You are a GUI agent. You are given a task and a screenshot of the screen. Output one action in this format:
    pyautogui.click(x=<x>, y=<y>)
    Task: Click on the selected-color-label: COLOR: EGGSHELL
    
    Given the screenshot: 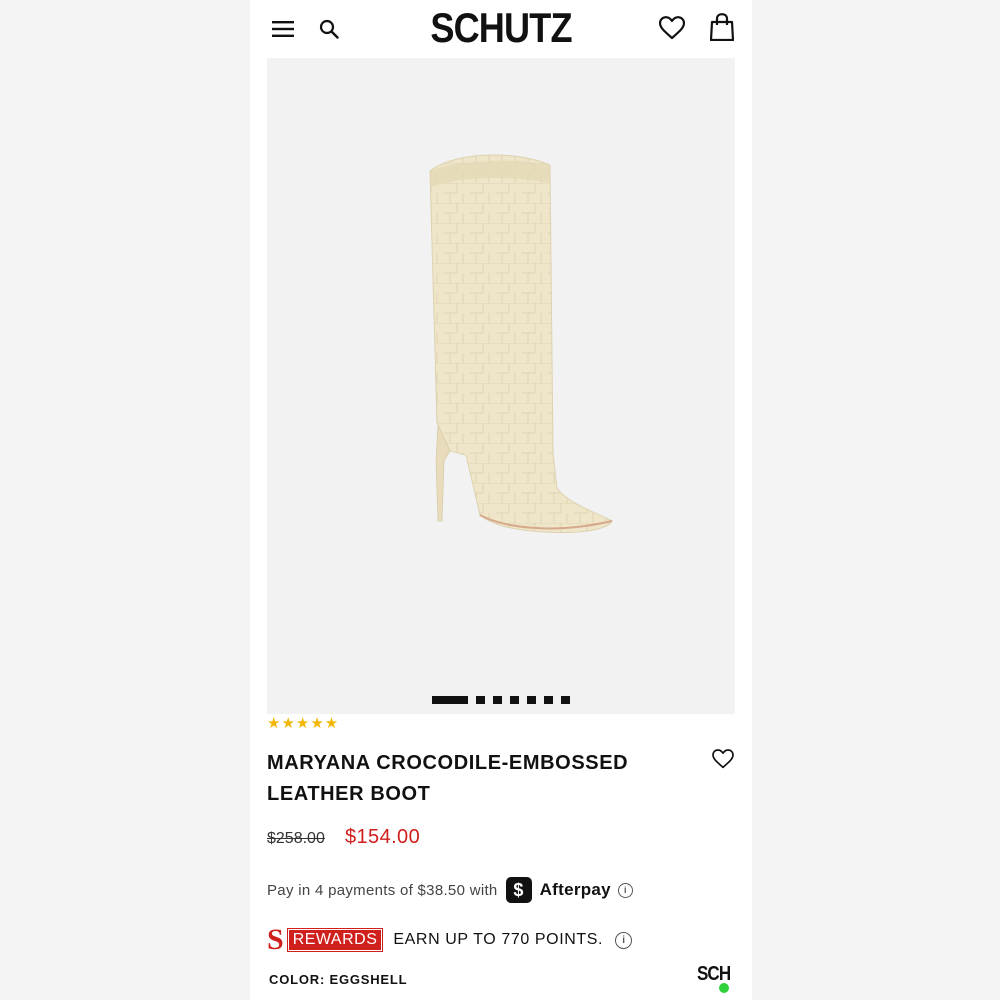 What is the action you would take?
    pyautogui.click(x=338, y=979)
    